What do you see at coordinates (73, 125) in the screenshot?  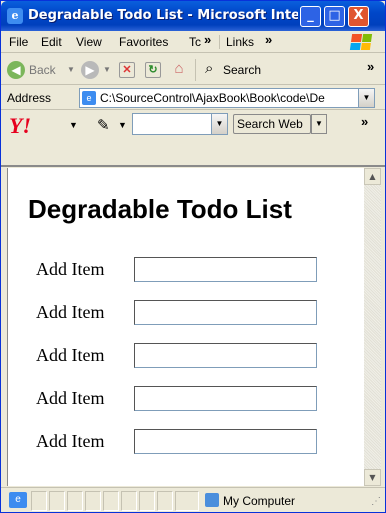 I see `yahoo-dropdown-icon: ▼` at bounding box center [73, 125].